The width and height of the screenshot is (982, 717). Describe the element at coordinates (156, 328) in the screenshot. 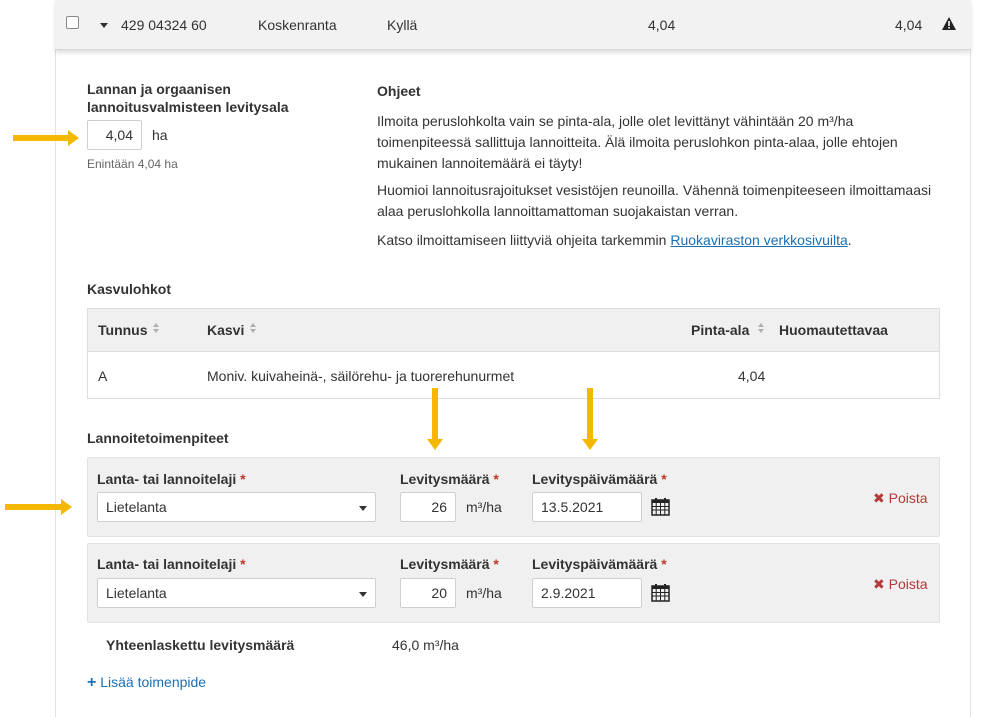

I see `sort-tunnus-icon` at that location.